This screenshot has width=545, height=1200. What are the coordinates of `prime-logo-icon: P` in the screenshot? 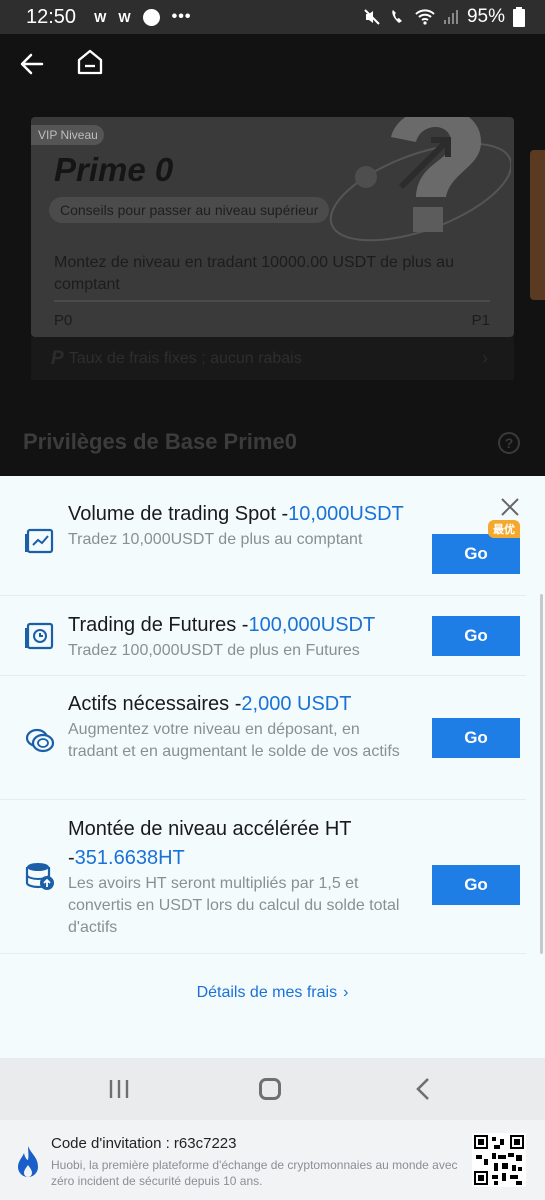 It's located at (57, 358).